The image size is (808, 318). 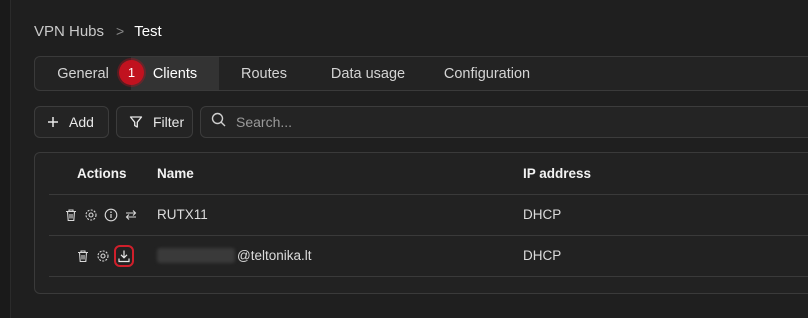 What do you see at coordinates (81, 122) in the screenshot?
I see `add-button-label: Add` at bounding box center [81, 122].